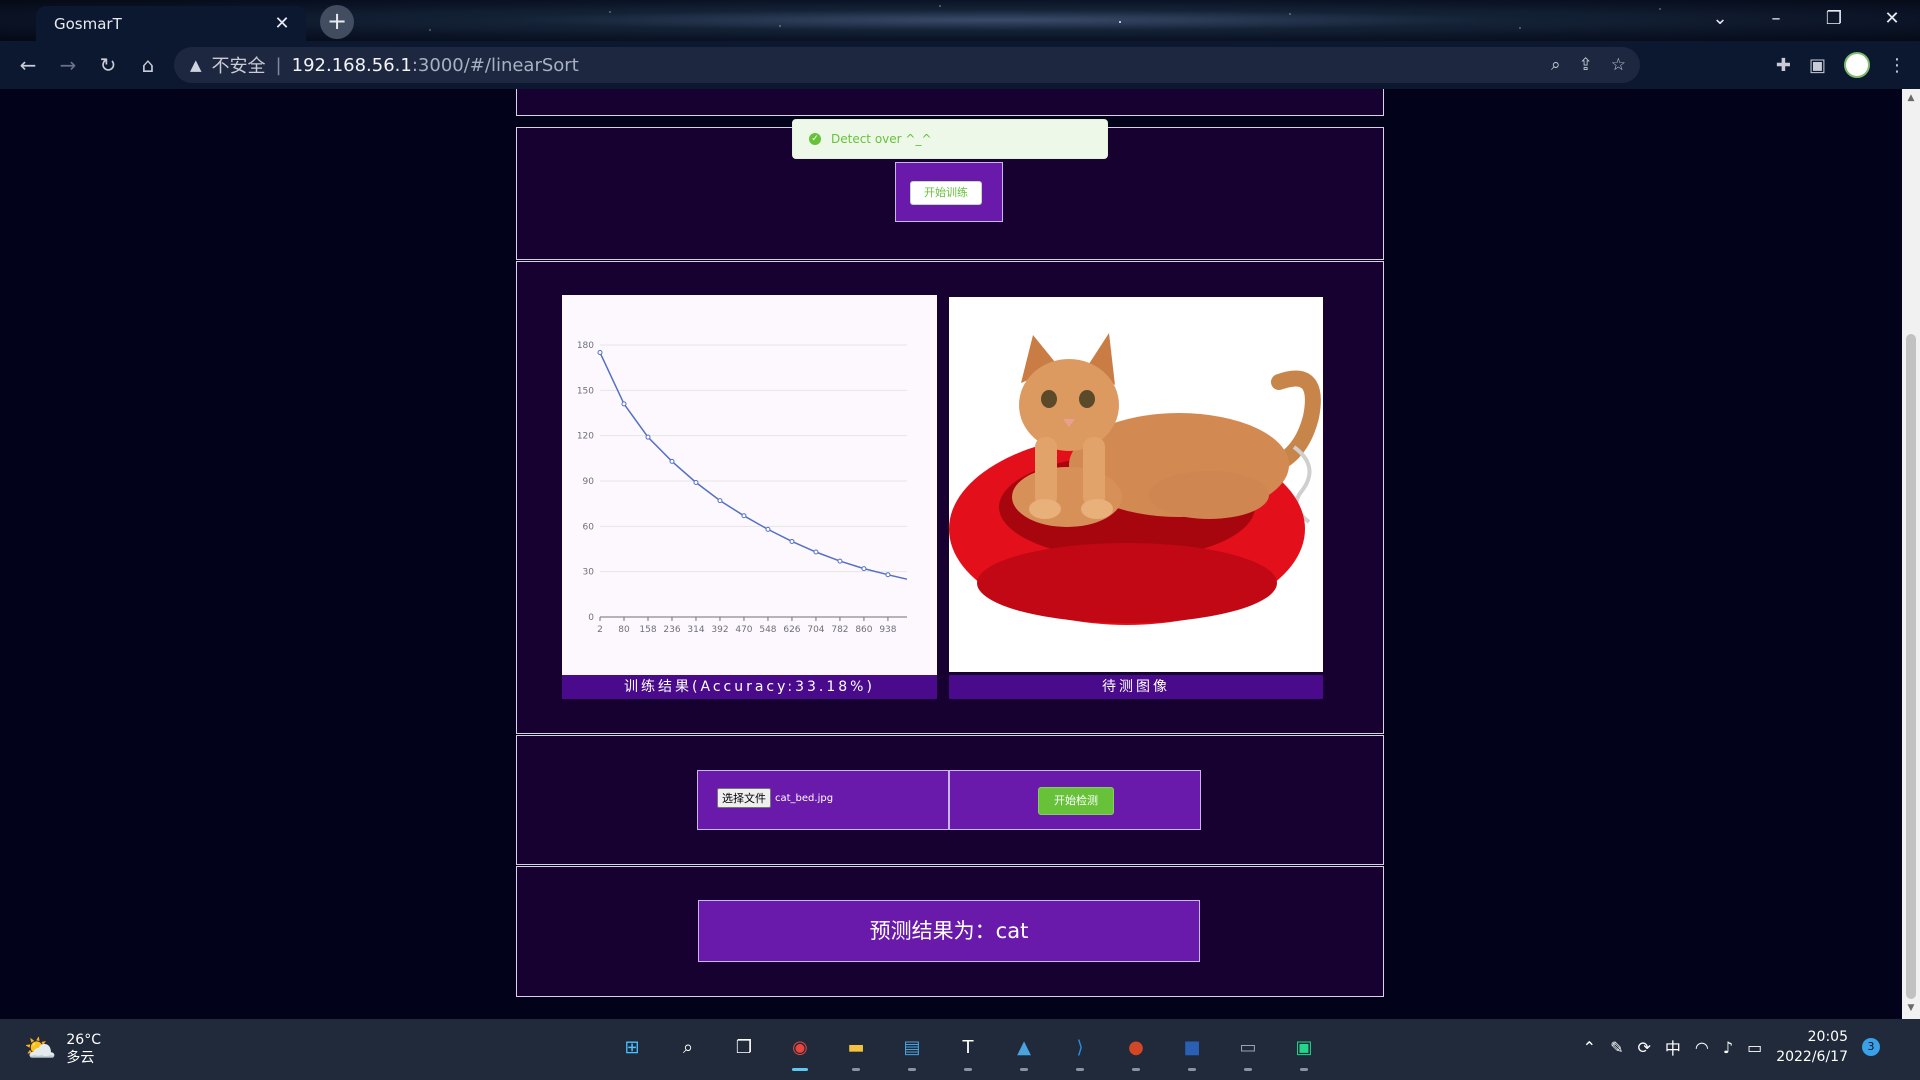 This screenshot has width=1920, height=1080. What do you see at coordinates (1834, 20) in the screenshot?
I see `restore-icon: ❐` at bounding box center [1834, 20].